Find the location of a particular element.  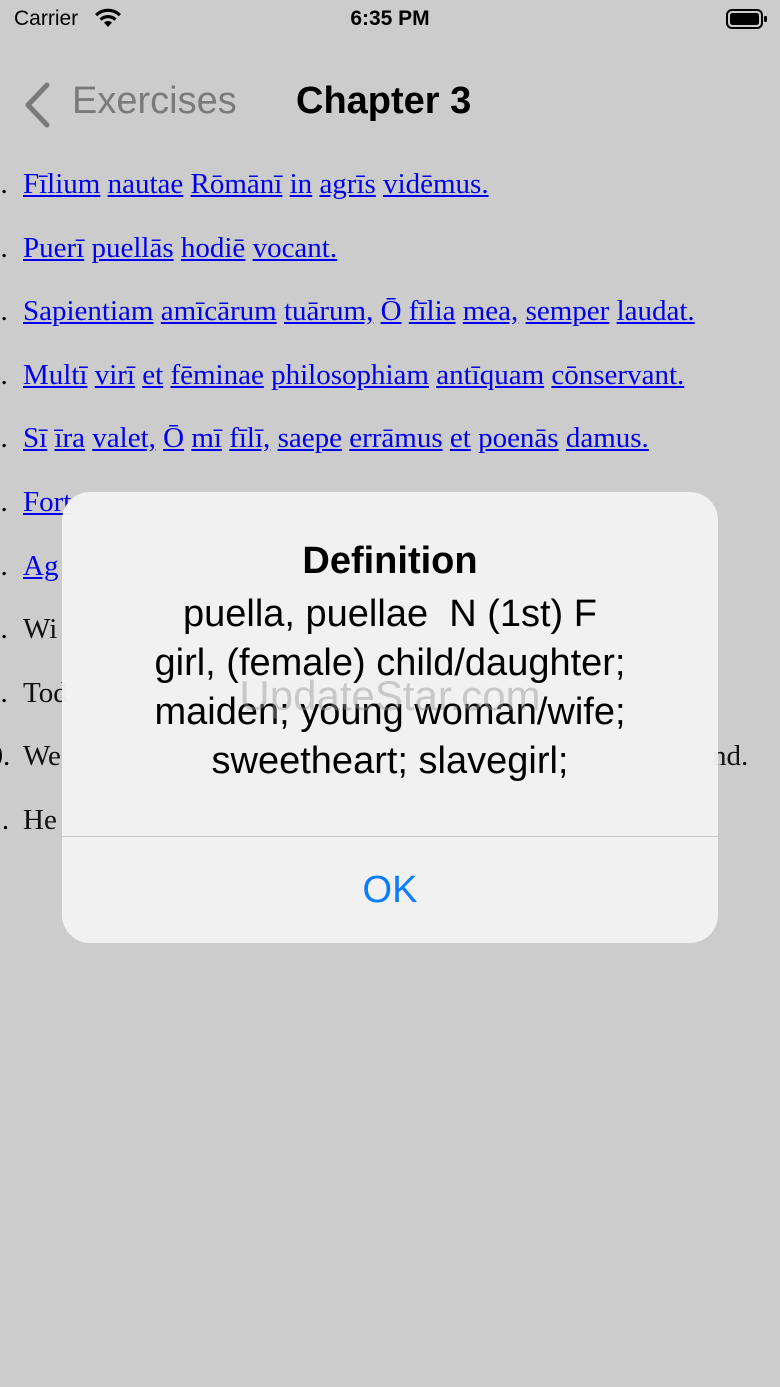

word-link: vidēmus. is located at coordinates (436, 184).